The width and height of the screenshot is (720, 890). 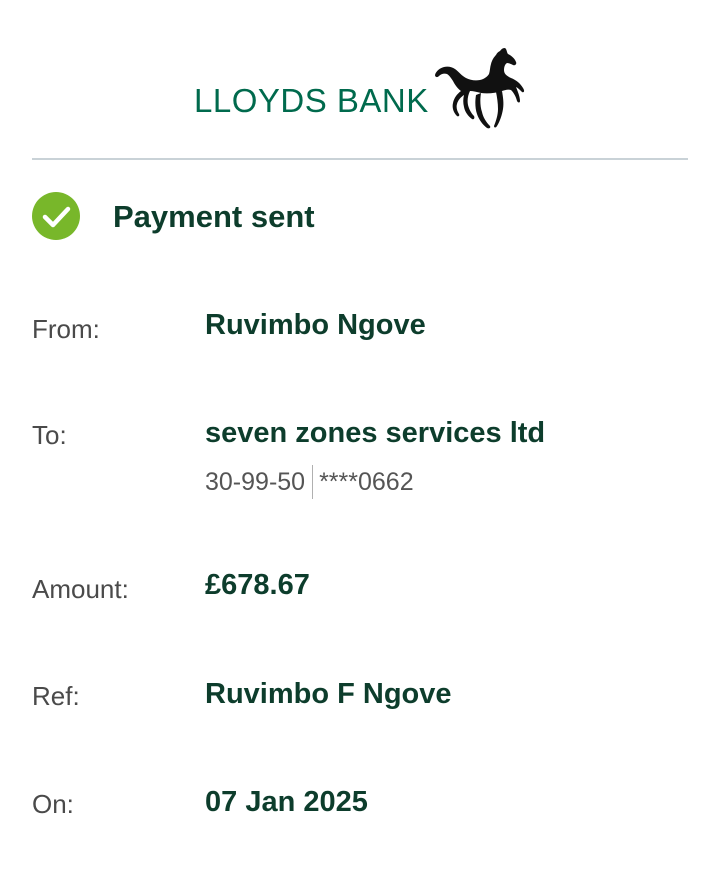 What do you see at coordinates (80, 589) in the screenshot?
I see `amount-label: Amount:` at bounding box center [80, 589].